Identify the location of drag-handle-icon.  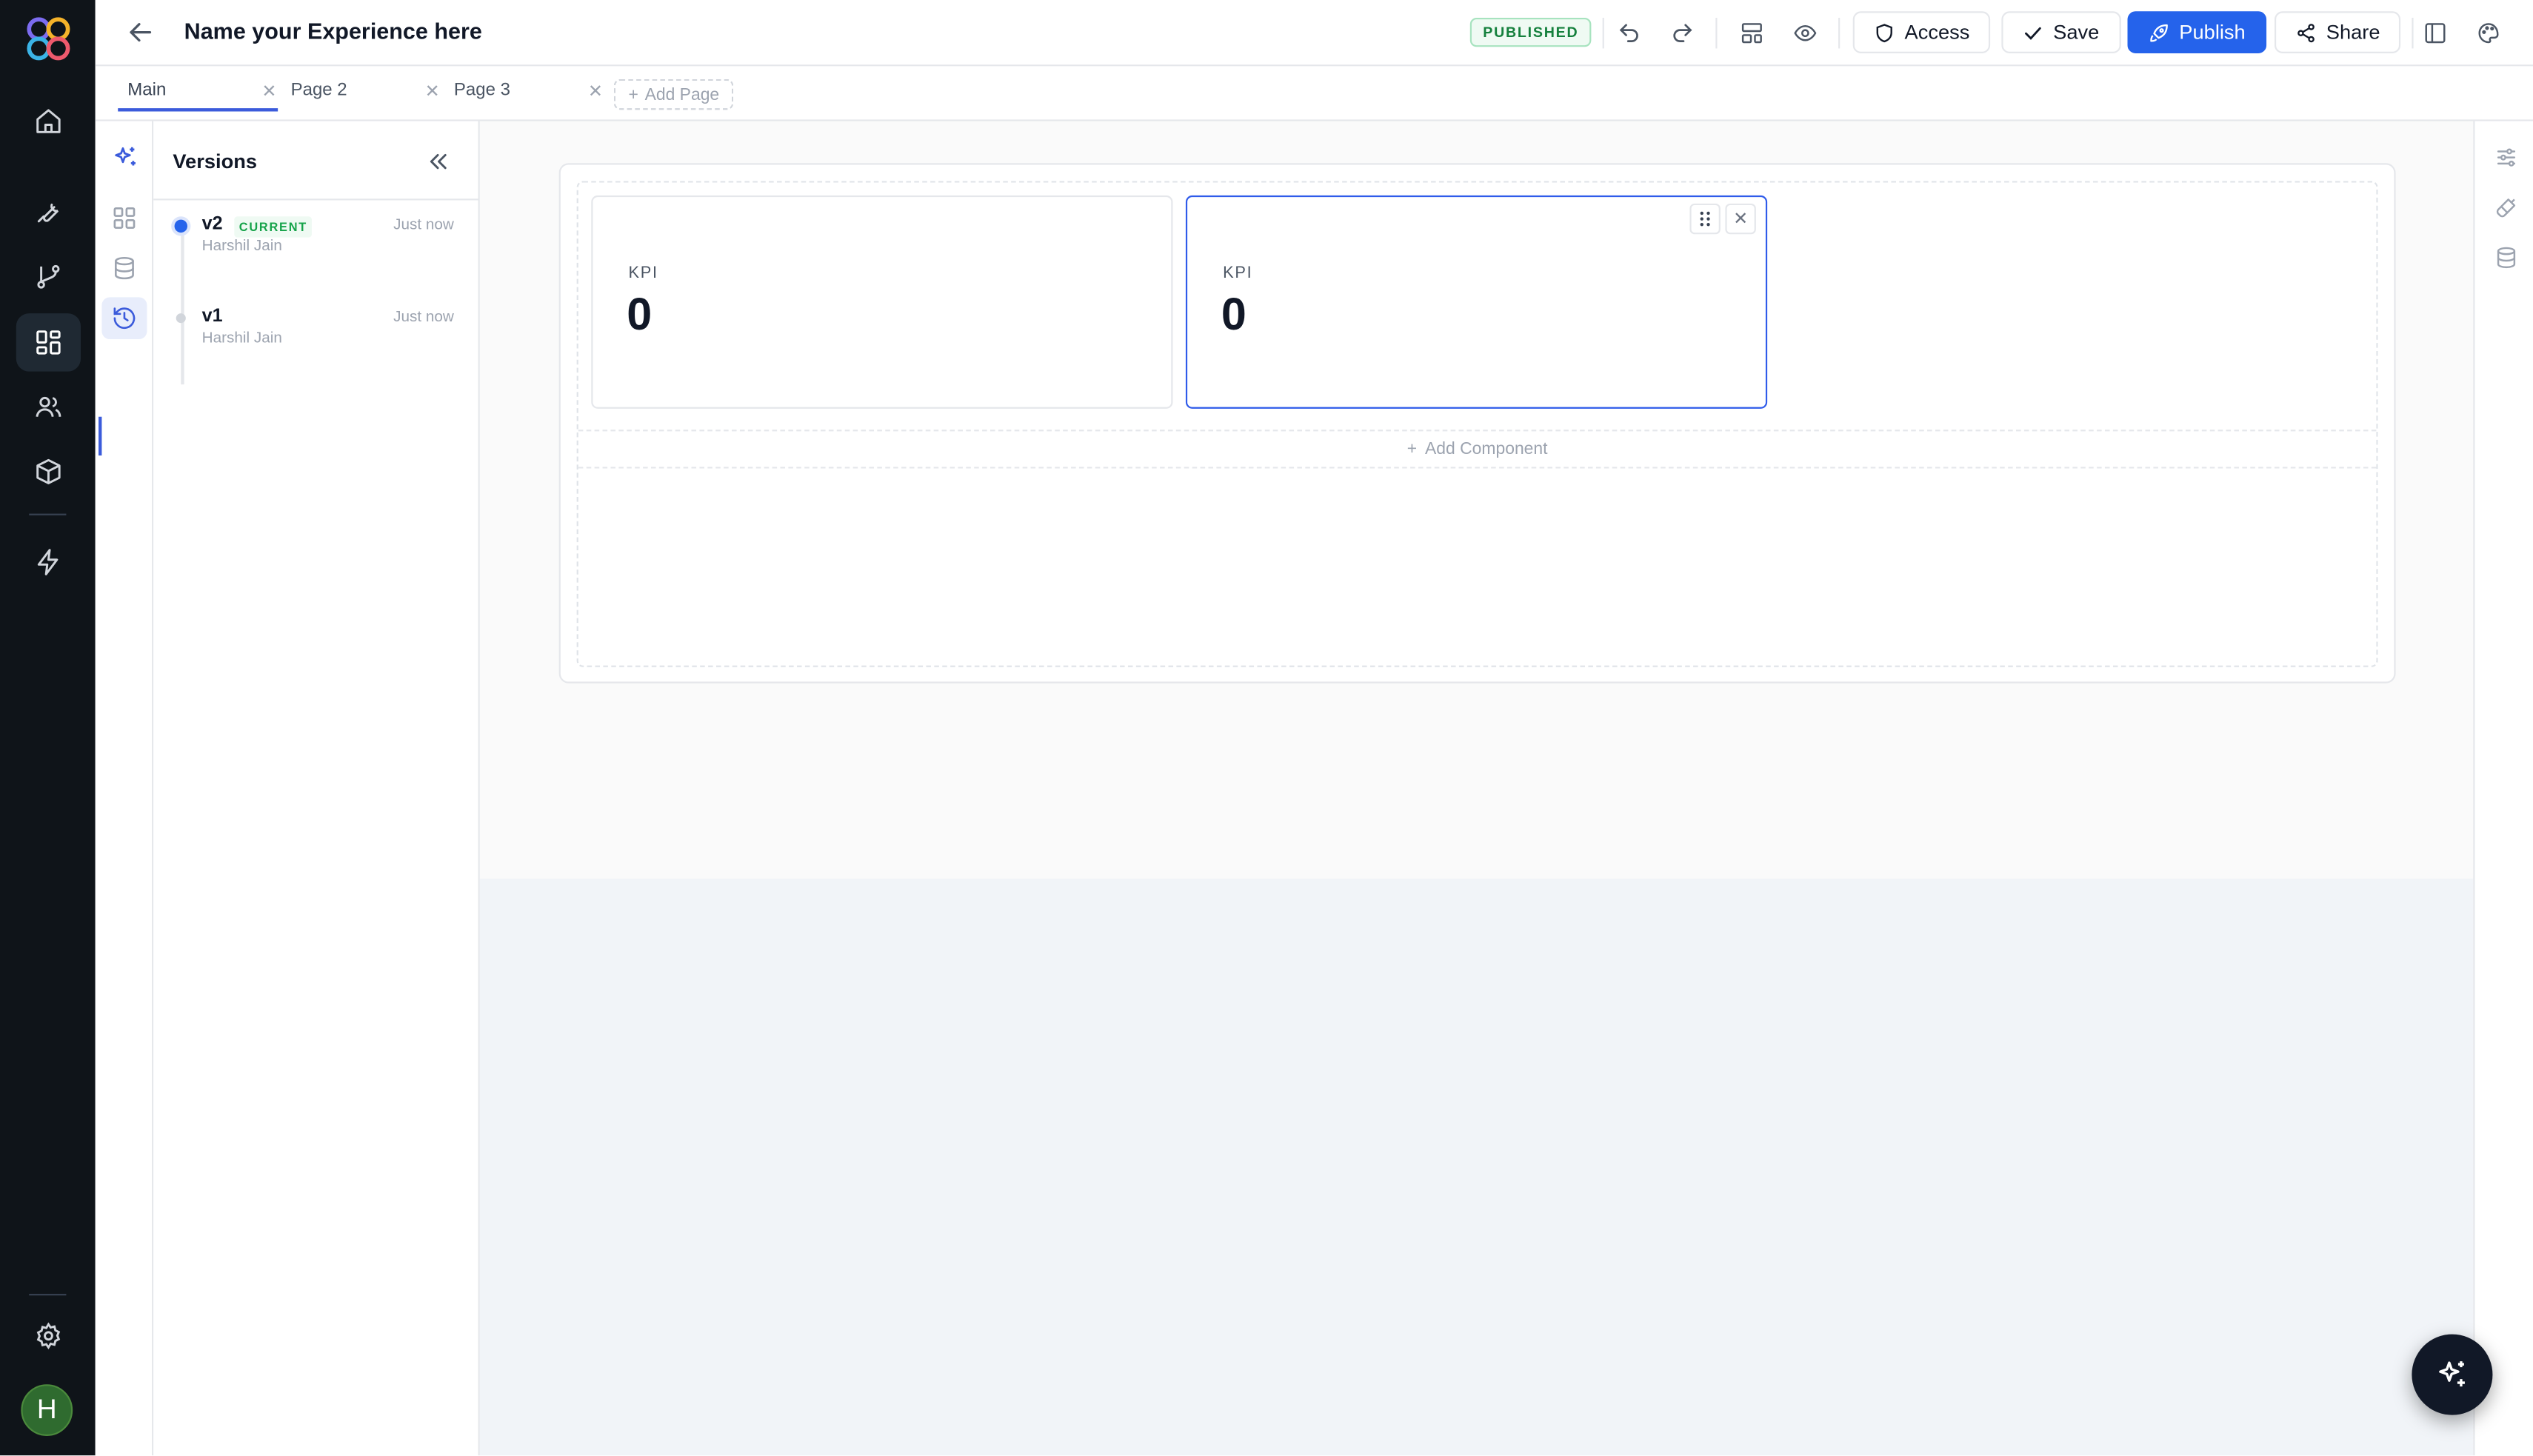
(1705, 219).